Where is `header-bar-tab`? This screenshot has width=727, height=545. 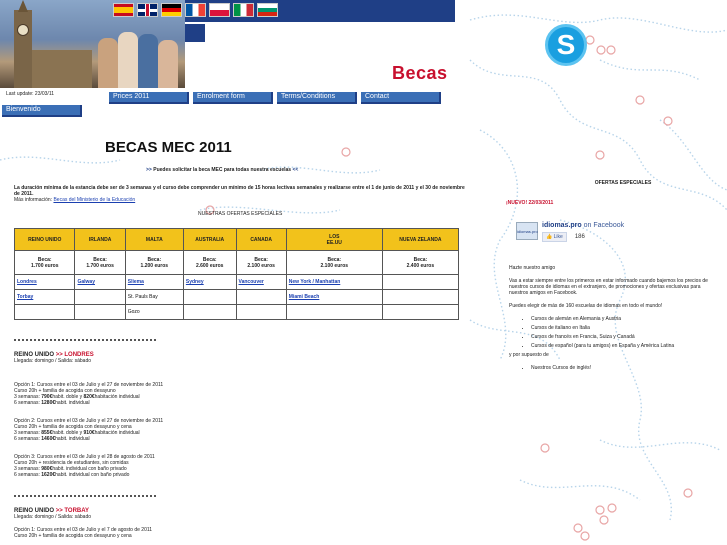 header-bar-tab is located at coordinates (195, 33).